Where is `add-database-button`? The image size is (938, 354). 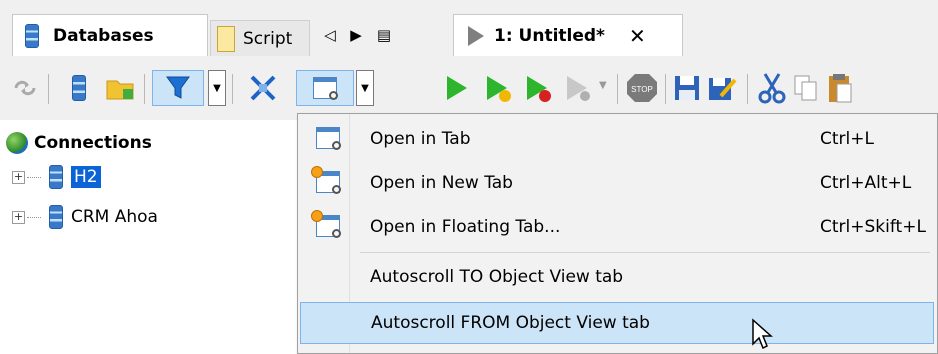
add-database-button is located at coordinates (79, 88).